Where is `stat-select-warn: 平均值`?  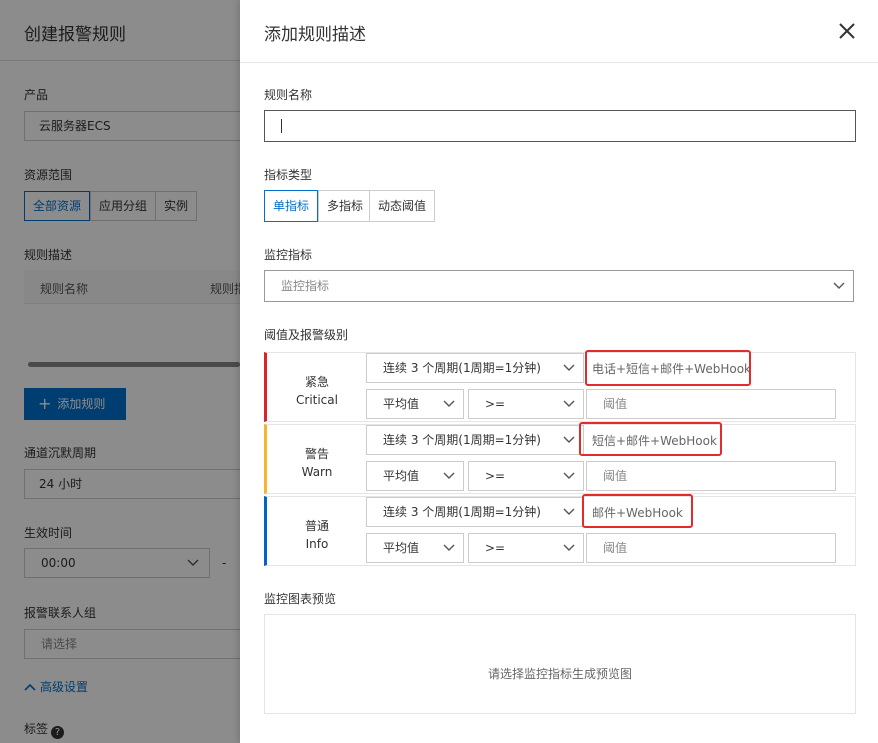 stat-select-warn: 平均值 is located at coordinates (415, 476).